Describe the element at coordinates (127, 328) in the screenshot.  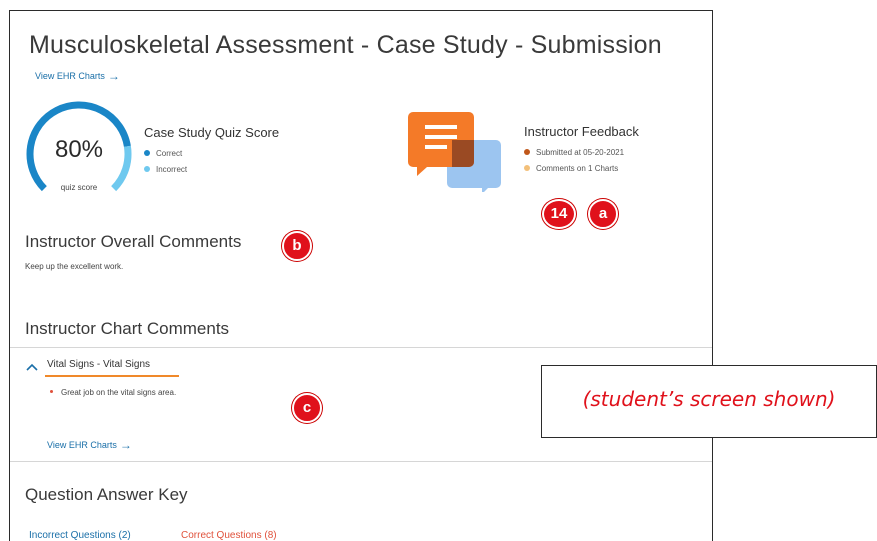
I see `chart-comments-heading: Instructor Chart Comments` at that location.